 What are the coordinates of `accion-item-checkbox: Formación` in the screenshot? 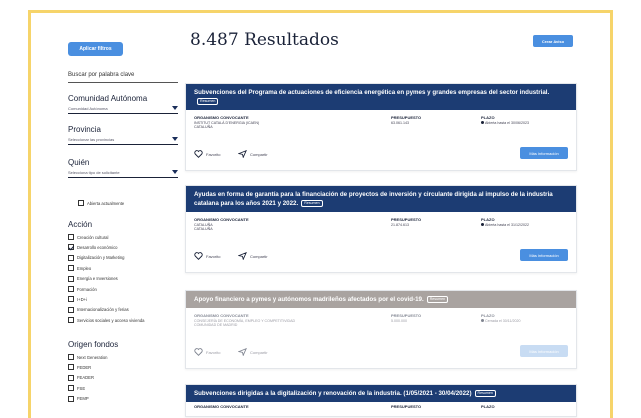 It's located at (82, 289).